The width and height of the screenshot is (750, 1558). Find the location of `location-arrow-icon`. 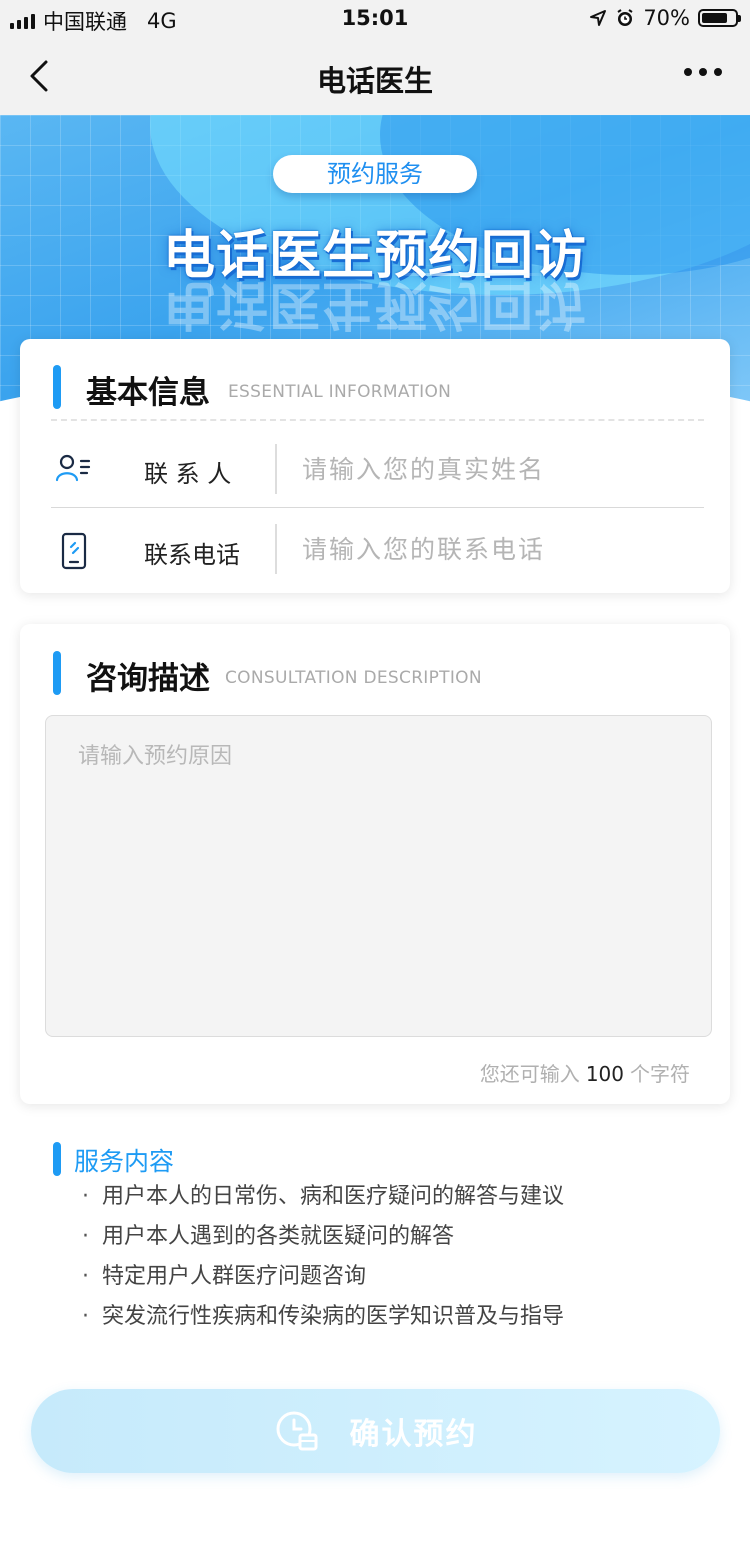

location-arrow-icon is located at coordinates (598, 18).